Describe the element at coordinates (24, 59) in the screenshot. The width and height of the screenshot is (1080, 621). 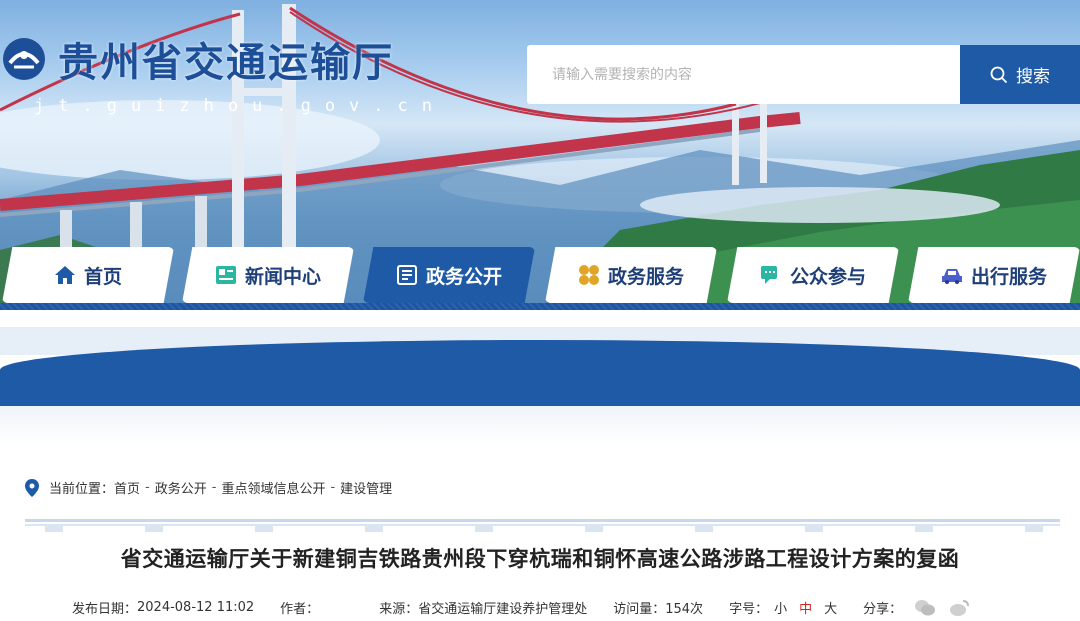
I see `emblem-icon` at that location.